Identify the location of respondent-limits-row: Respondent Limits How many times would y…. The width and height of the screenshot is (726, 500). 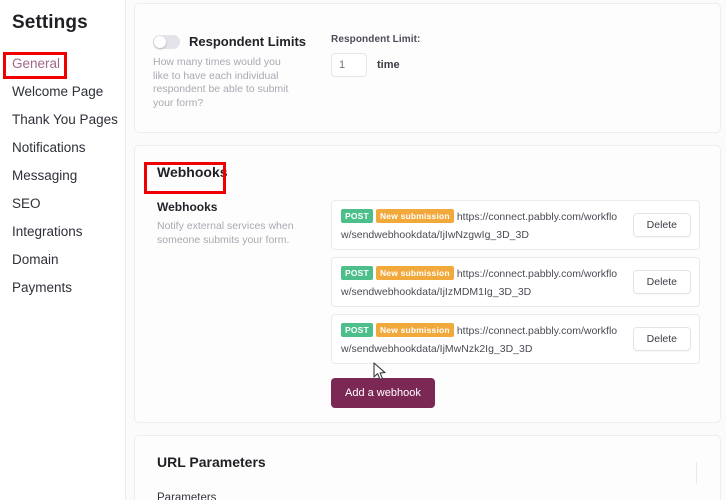
(427, 72).